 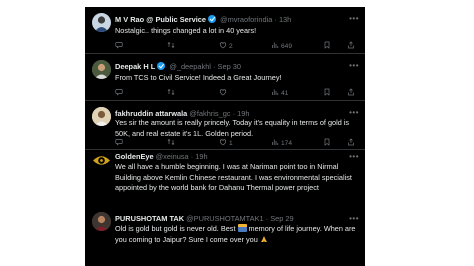 I want to click on like-button, so click(x=224, y=93).